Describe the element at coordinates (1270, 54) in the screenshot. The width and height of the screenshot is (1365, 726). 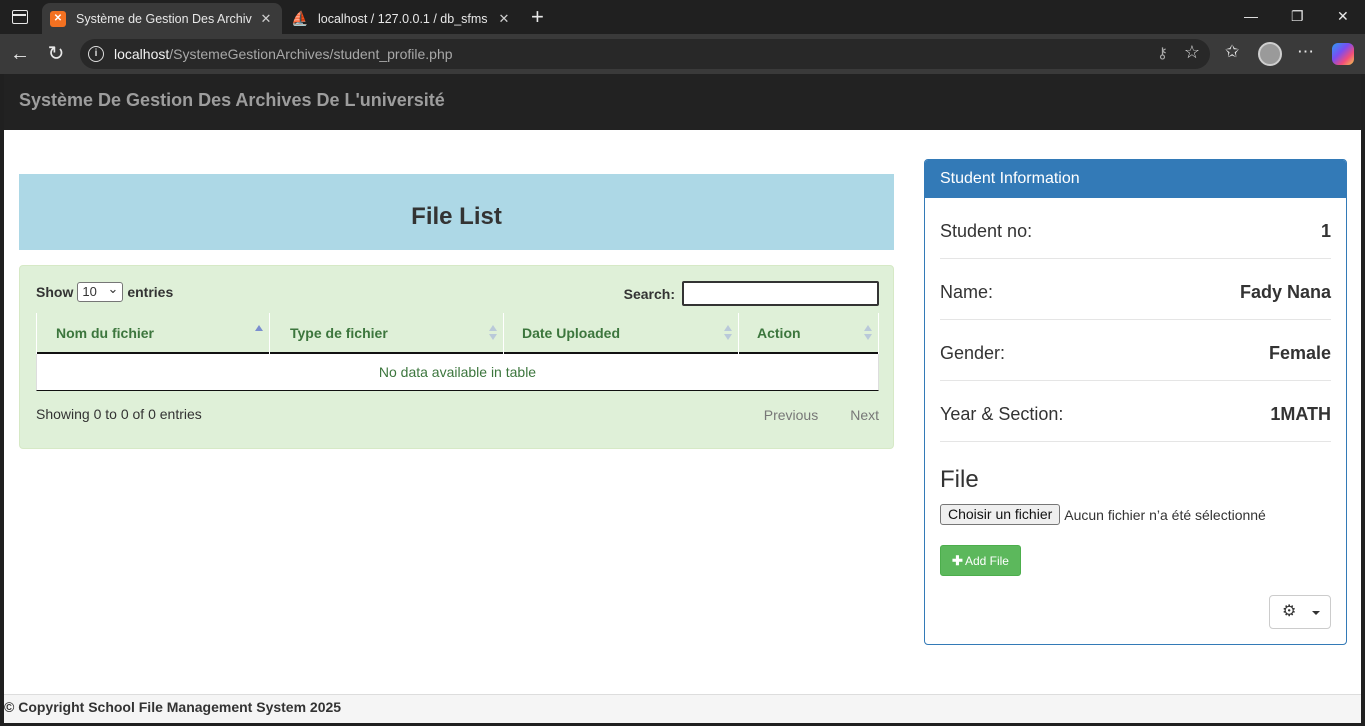
I see `profile-avatar` at that location.